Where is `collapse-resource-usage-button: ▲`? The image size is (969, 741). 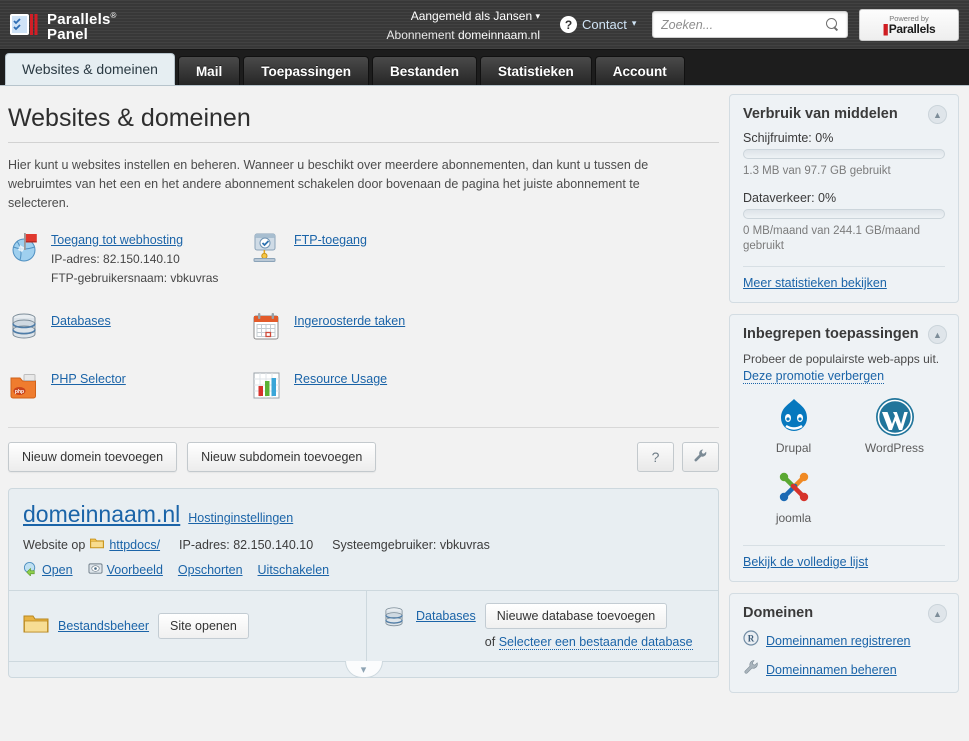 collapse-resource-usage-button: ▲ is located at coordinates (937, 114).